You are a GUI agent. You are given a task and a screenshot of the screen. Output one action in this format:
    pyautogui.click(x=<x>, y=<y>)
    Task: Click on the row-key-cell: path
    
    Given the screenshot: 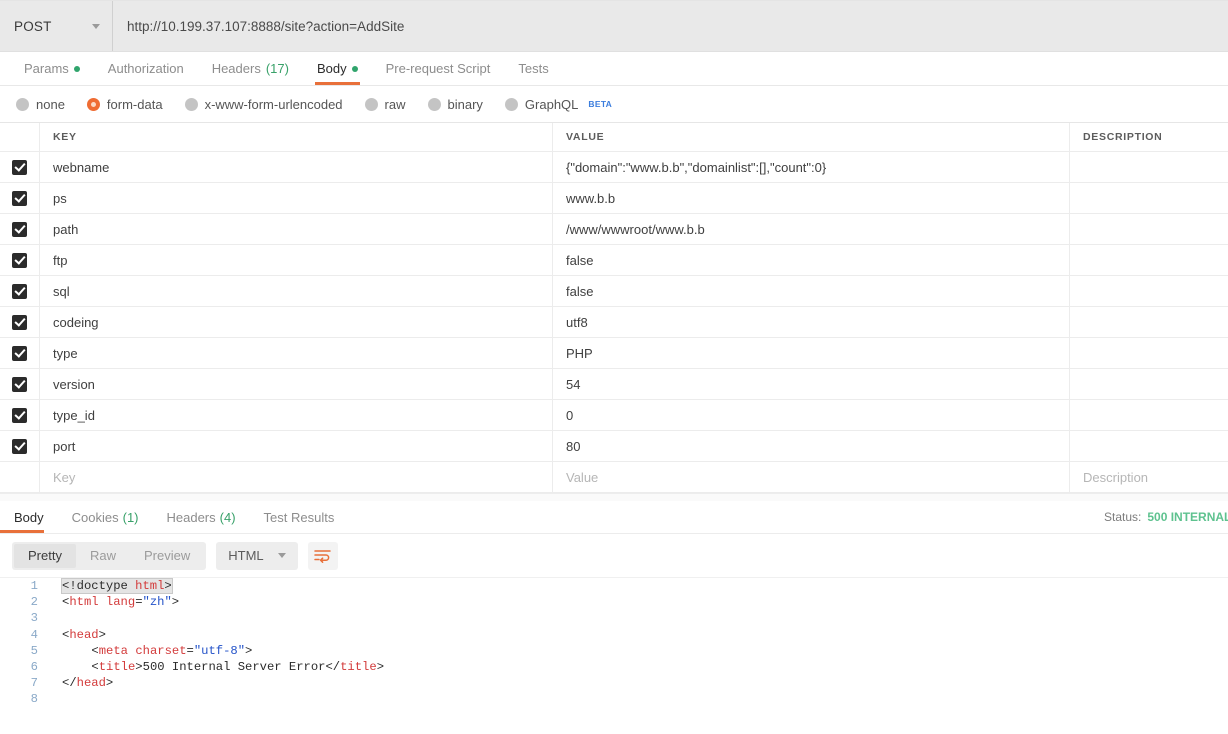 What is the action you would take?
    pyautogui.click(x=296, y=229)
    